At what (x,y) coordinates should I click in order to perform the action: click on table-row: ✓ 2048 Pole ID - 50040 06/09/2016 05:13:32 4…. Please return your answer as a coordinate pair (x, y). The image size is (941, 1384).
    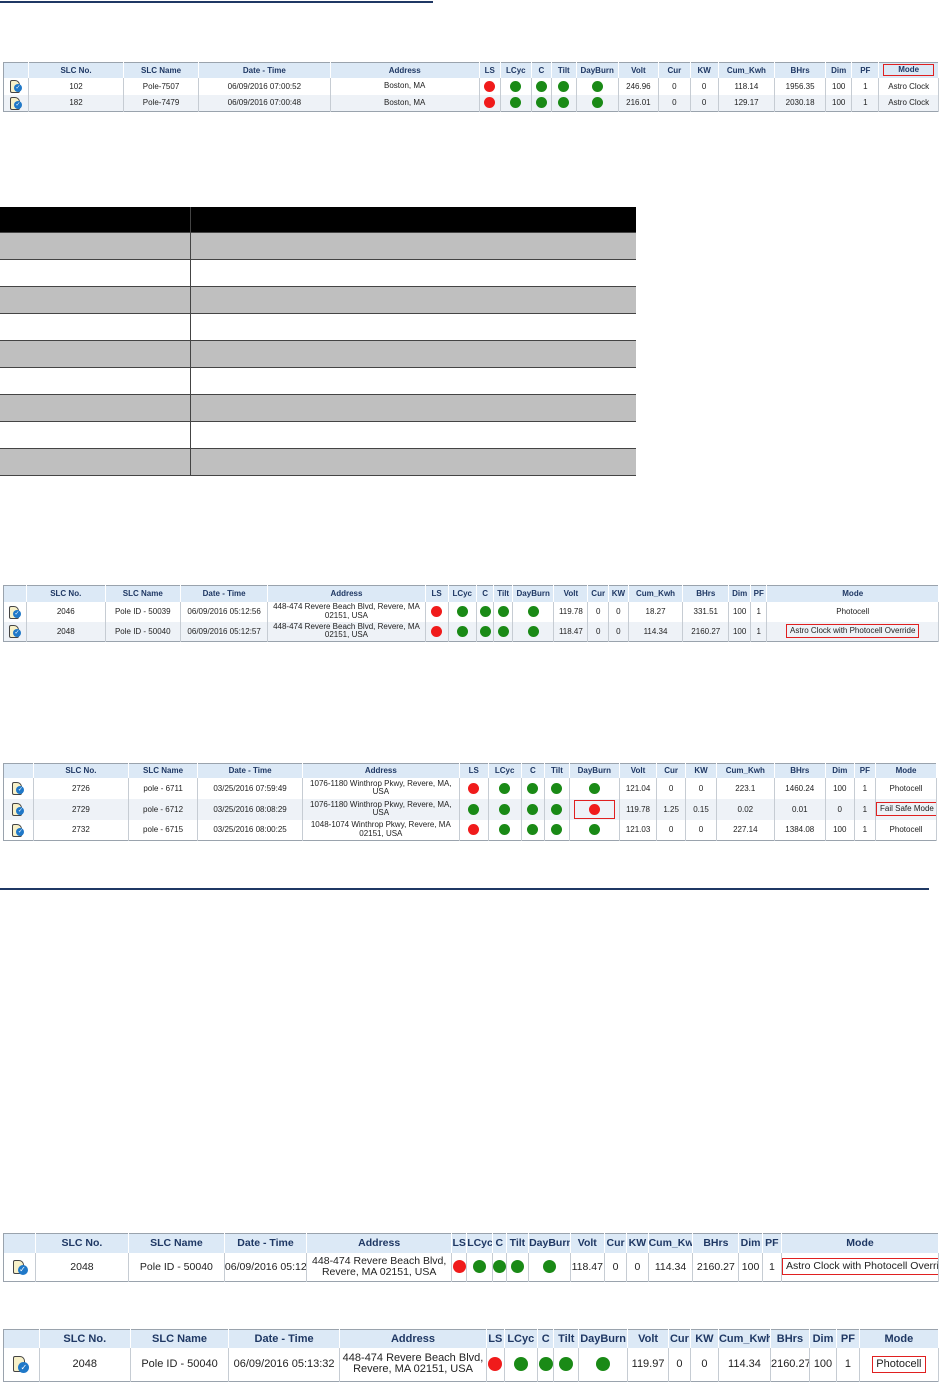
    Looking at the image, I should click on (471, 1364).